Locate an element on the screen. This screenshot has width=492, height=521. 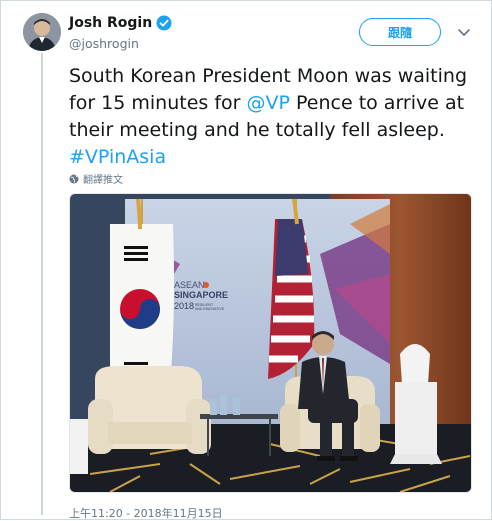
hashtag-link: #VPinAsia is located at coordinates (117, 157).